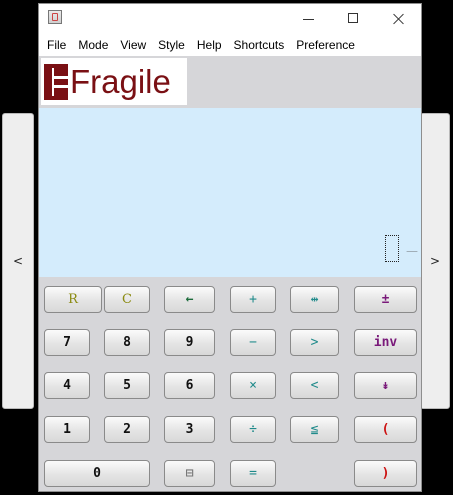 The image size is (453, 495). What do you see at coordinates (209, 45) in the screenshot?
I see `menu-help: Help` at bounding box center [209, 45].